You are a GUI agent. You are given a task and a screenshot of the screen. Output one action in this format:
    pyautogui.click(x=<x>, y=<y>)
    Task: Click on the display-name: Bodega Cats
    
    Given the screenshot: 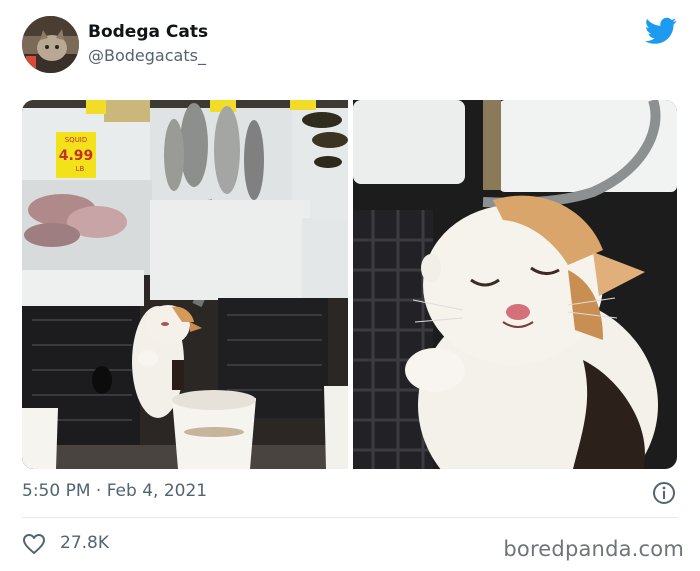 What is the action you would take?
    pyautogui.click(x=148, y=32)
    